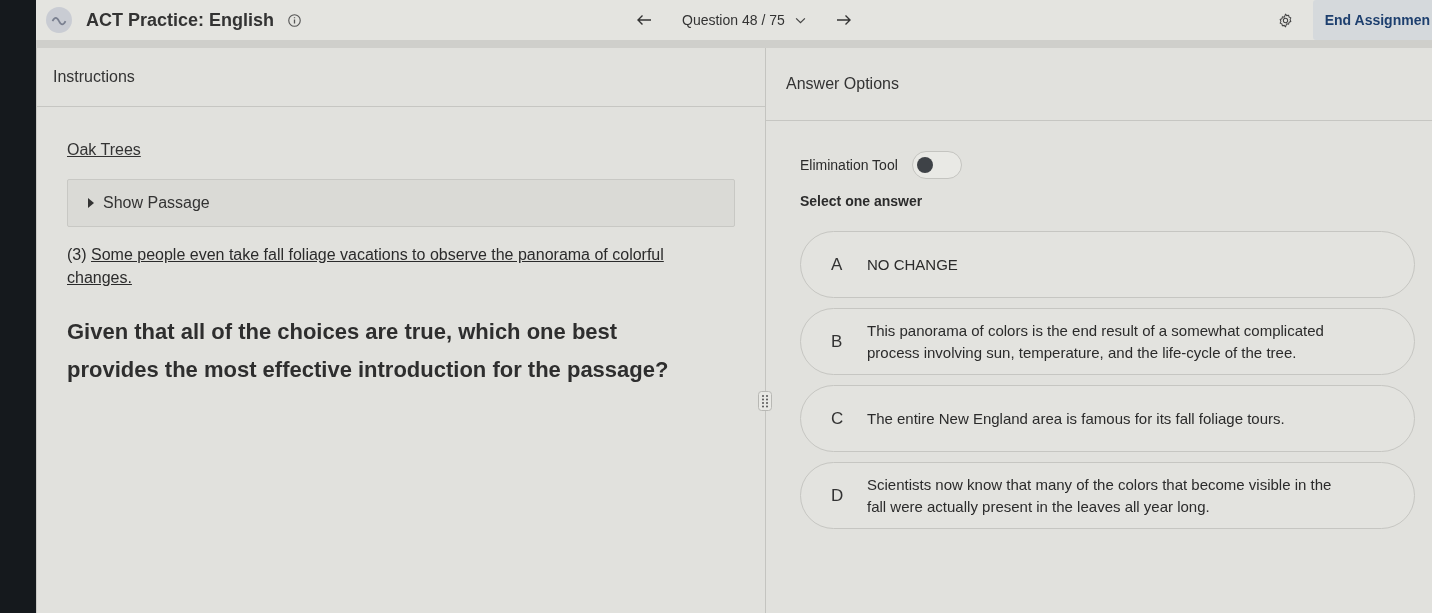 This screenshot has width=1432, height=613. Describe the element at coordinates (849, 165) in the screenshot. I see `elimination-tool-label: Elimination Tool` at that location.